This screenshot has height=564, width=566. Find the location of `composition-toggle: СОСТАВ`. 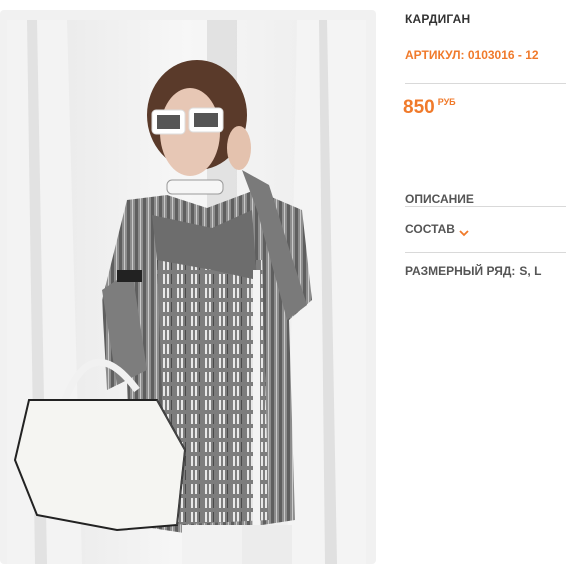

composition-toggle: СОСТАВ is located at coordinates (437, 229).